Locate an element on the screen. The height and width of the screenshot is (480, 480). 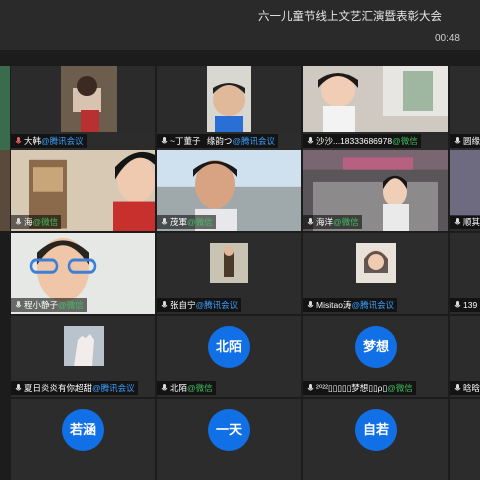
meeting-timer: 00:48 is located at coordinates (447, 38).